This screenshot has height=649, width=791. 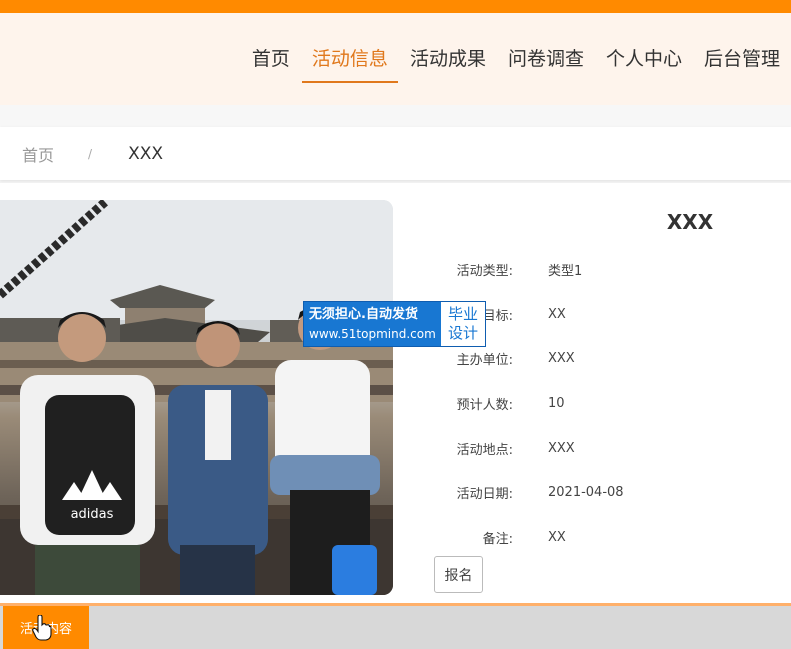 What do you see at coordinates (565, 271) in the screenshot?
I see `field-value: 类型1` at bounding box center [565, 271].